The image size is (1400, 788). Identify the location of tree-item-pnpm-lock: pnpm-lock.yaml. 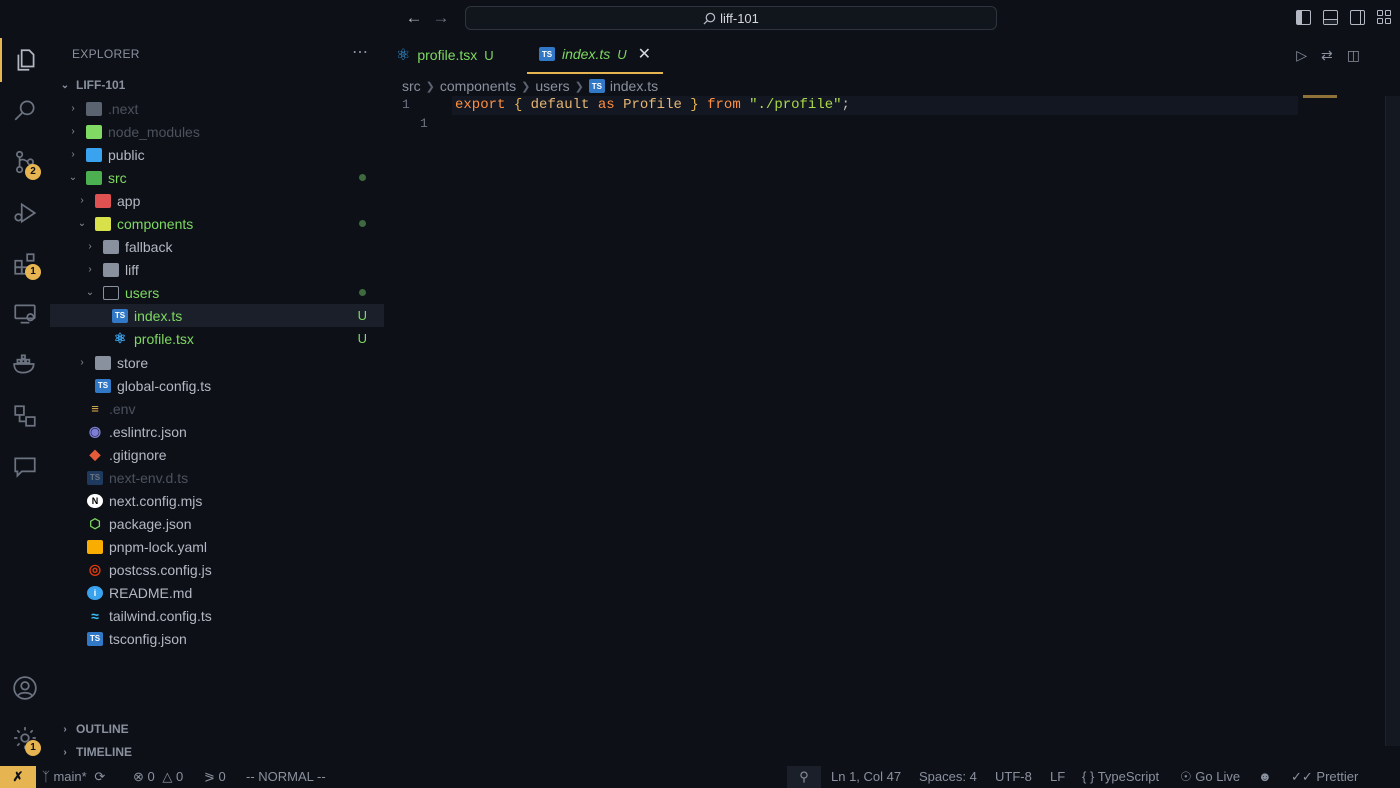
(217, 546).